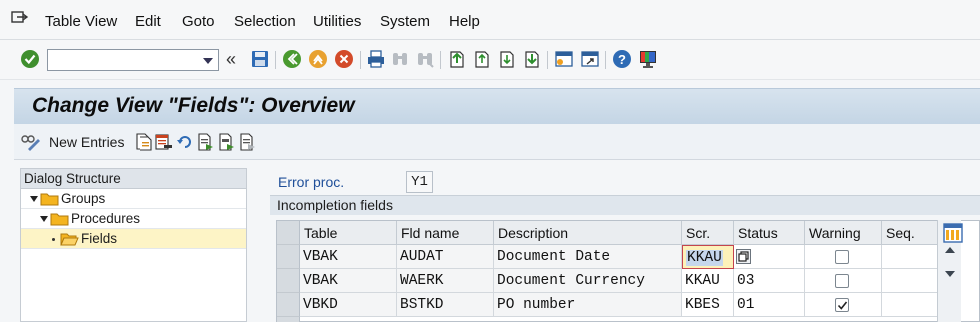 The height and width of the screenshot is (322, 980). I want to click on print-icon, so click(376, 59).